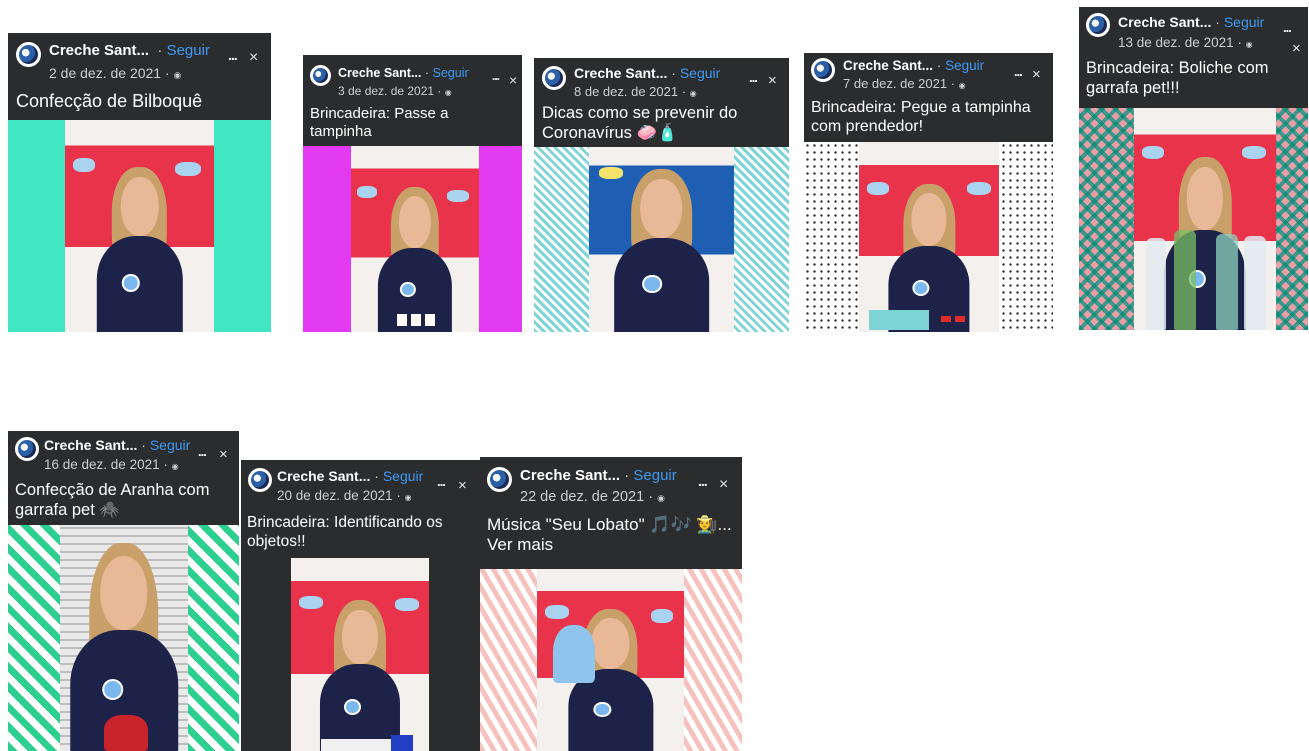 Image resolution: width=1309 pixels, height=751 pixels. What do you see at coordinates (115, 73) in the screenshot?
I see `post-date: 2 de dez. de 2021 · ◉` at bounding box center [115, 73].